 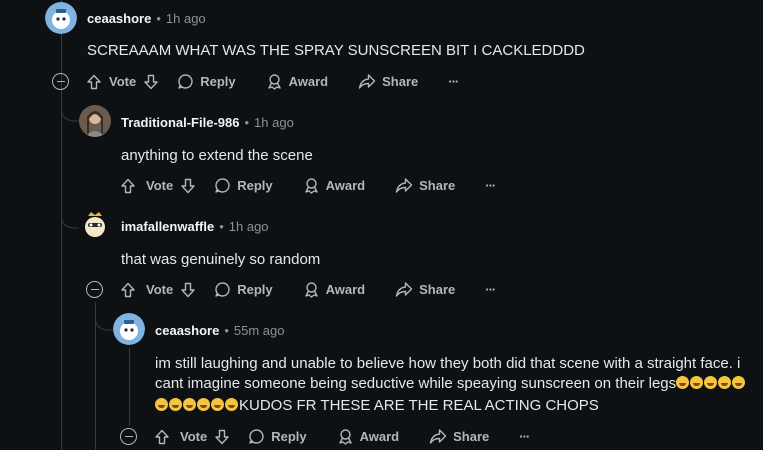 I want to click on thread-line, so click(x=129, y=387).